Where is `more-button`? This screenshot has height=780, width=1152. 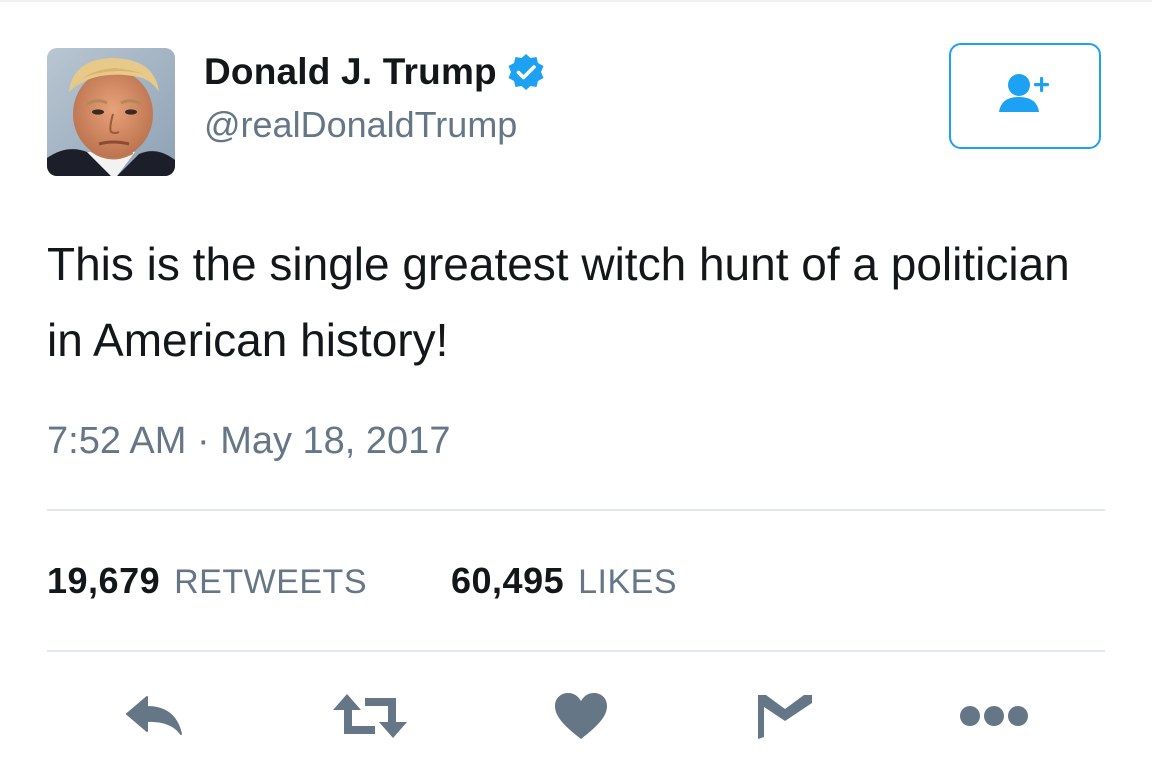 more-button is located at coordinates (994, 716).